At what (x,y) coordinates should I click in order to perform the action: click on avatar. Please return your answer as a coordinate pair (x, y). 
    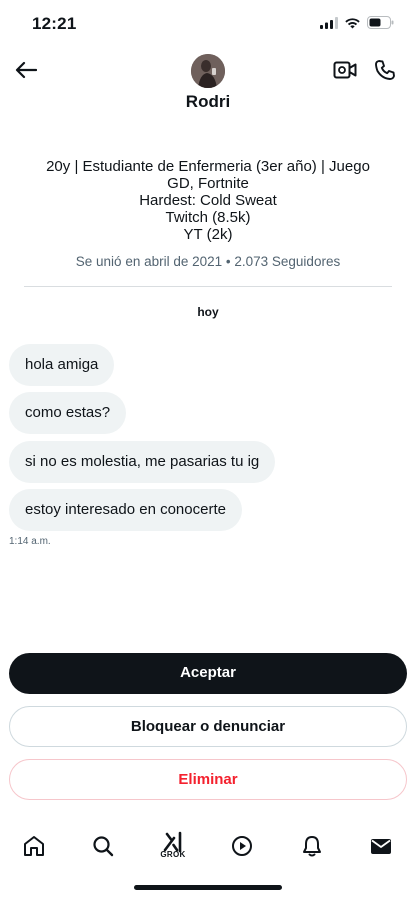
    Looking at the image, I should click on (208, 71).